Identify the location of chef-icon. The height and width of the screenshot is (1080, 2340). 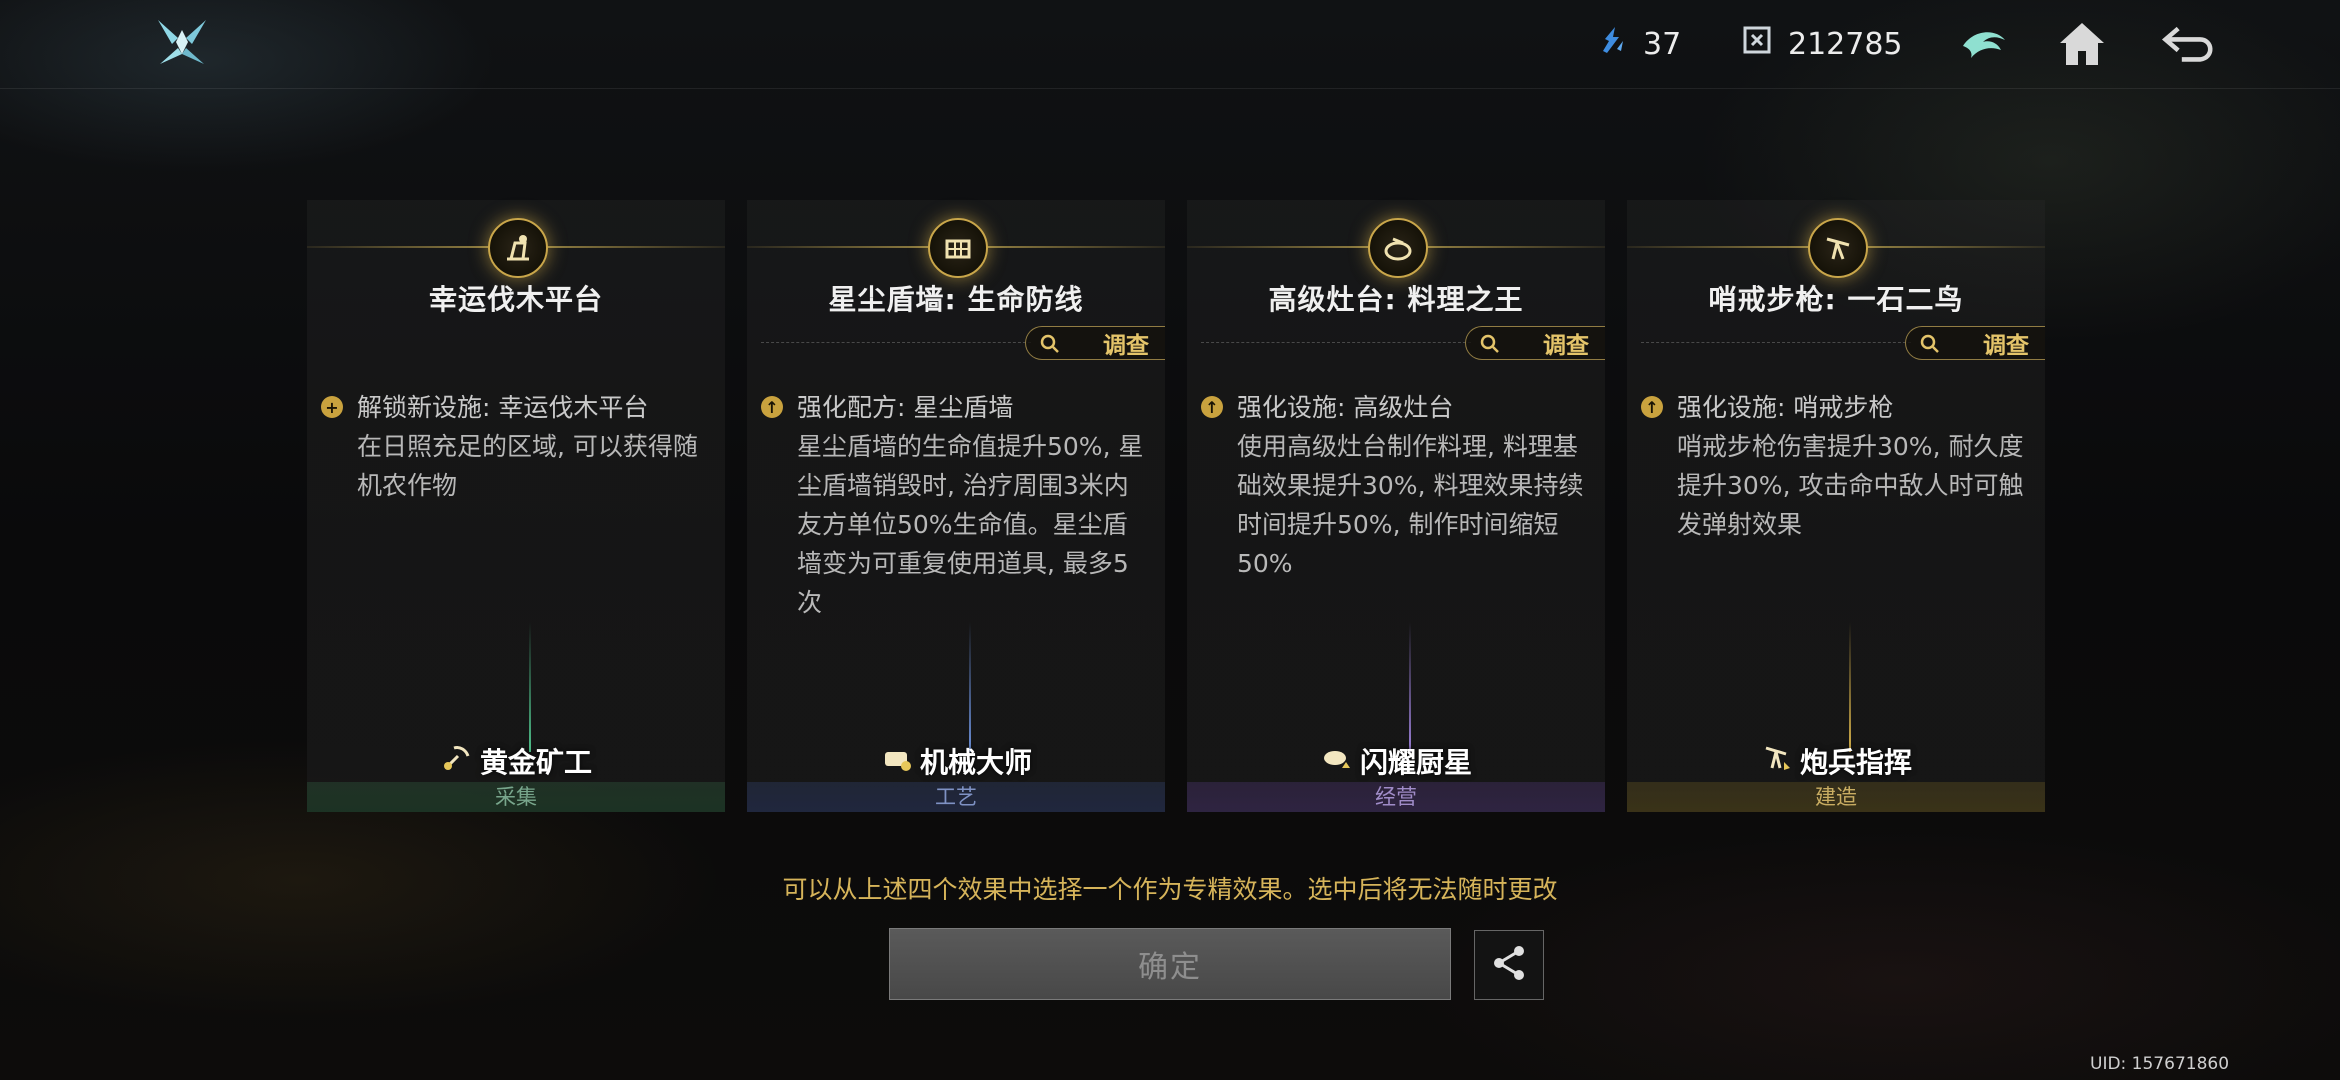
(1337, 760).